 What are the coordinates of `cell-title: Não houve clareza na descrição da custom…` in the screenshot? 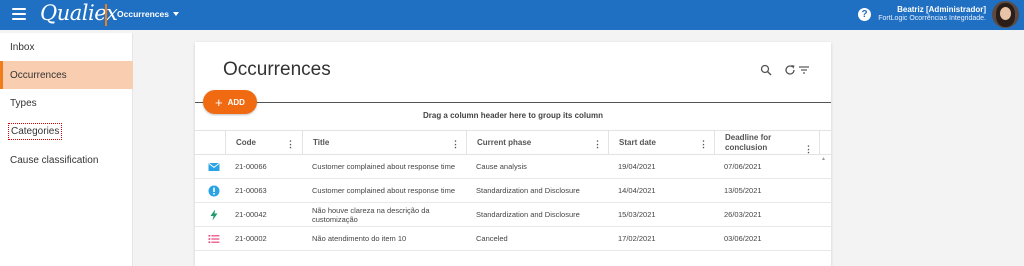 It's located at (371, 215).